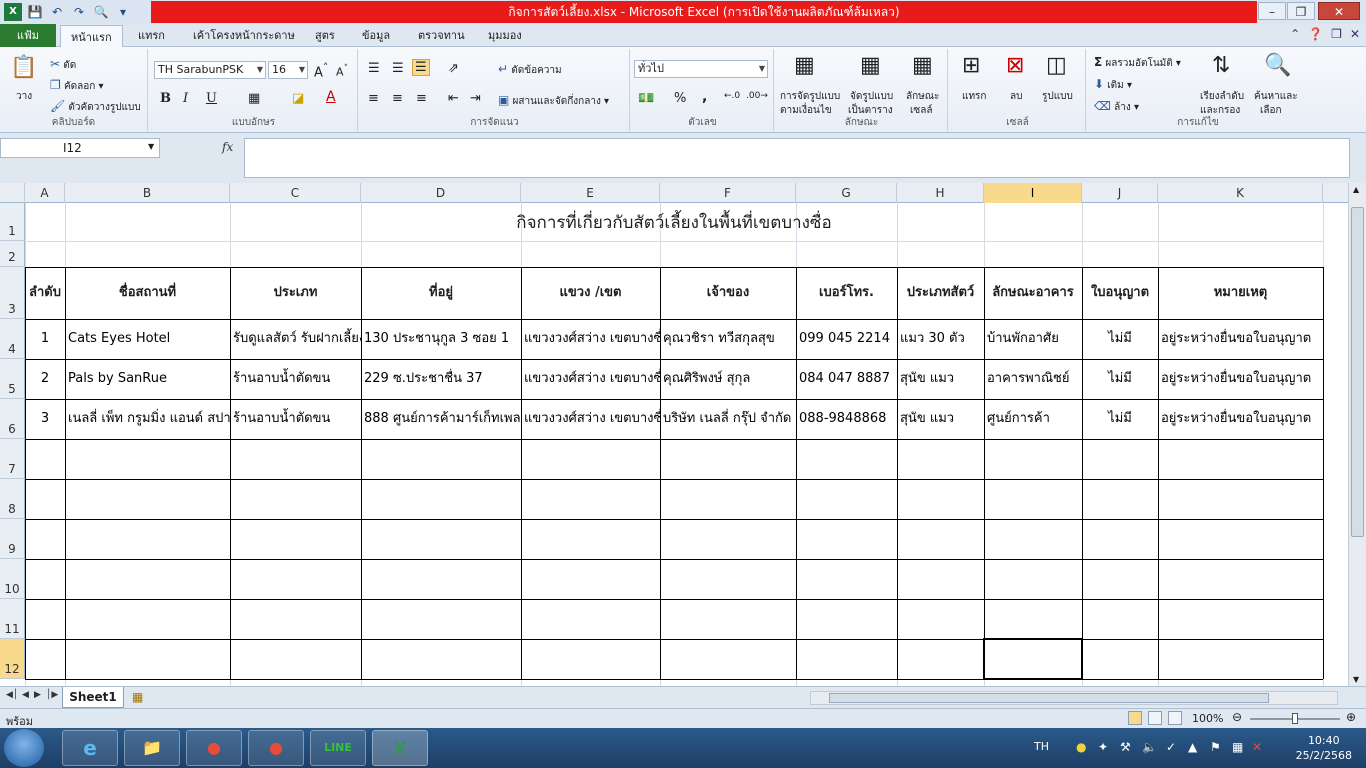  I want to click on volume-icon: 🔈, so click(1149, 747).